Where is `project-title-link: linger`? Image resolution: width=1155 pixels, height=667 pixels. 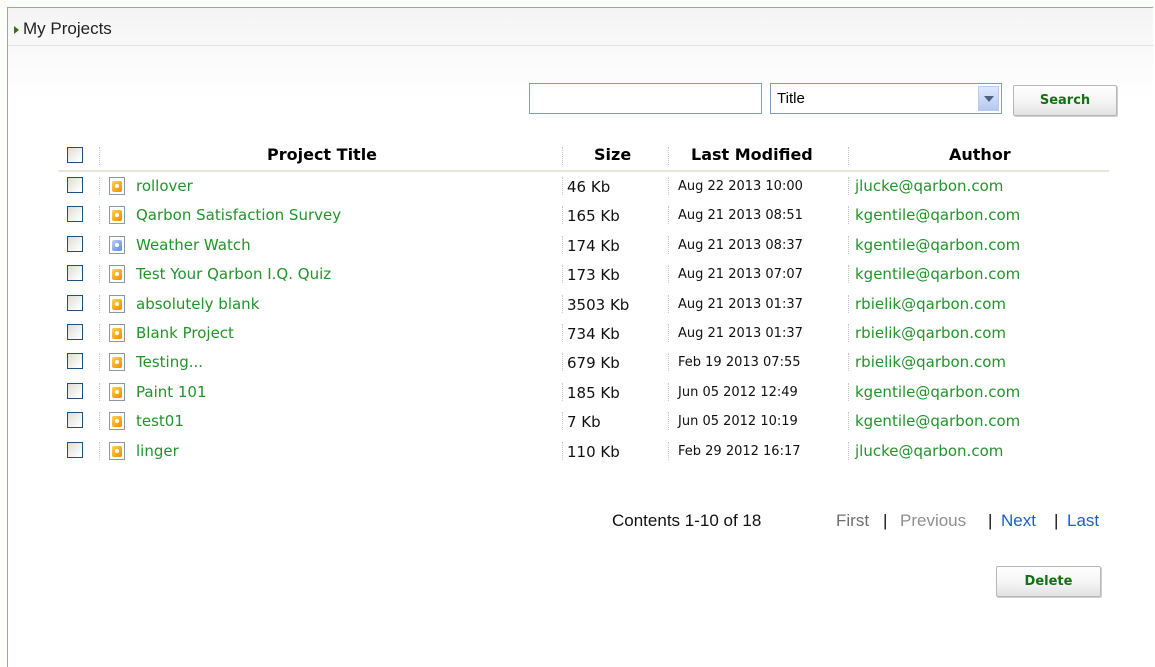
project-title-link: linger is located at coordinates (157, 451).